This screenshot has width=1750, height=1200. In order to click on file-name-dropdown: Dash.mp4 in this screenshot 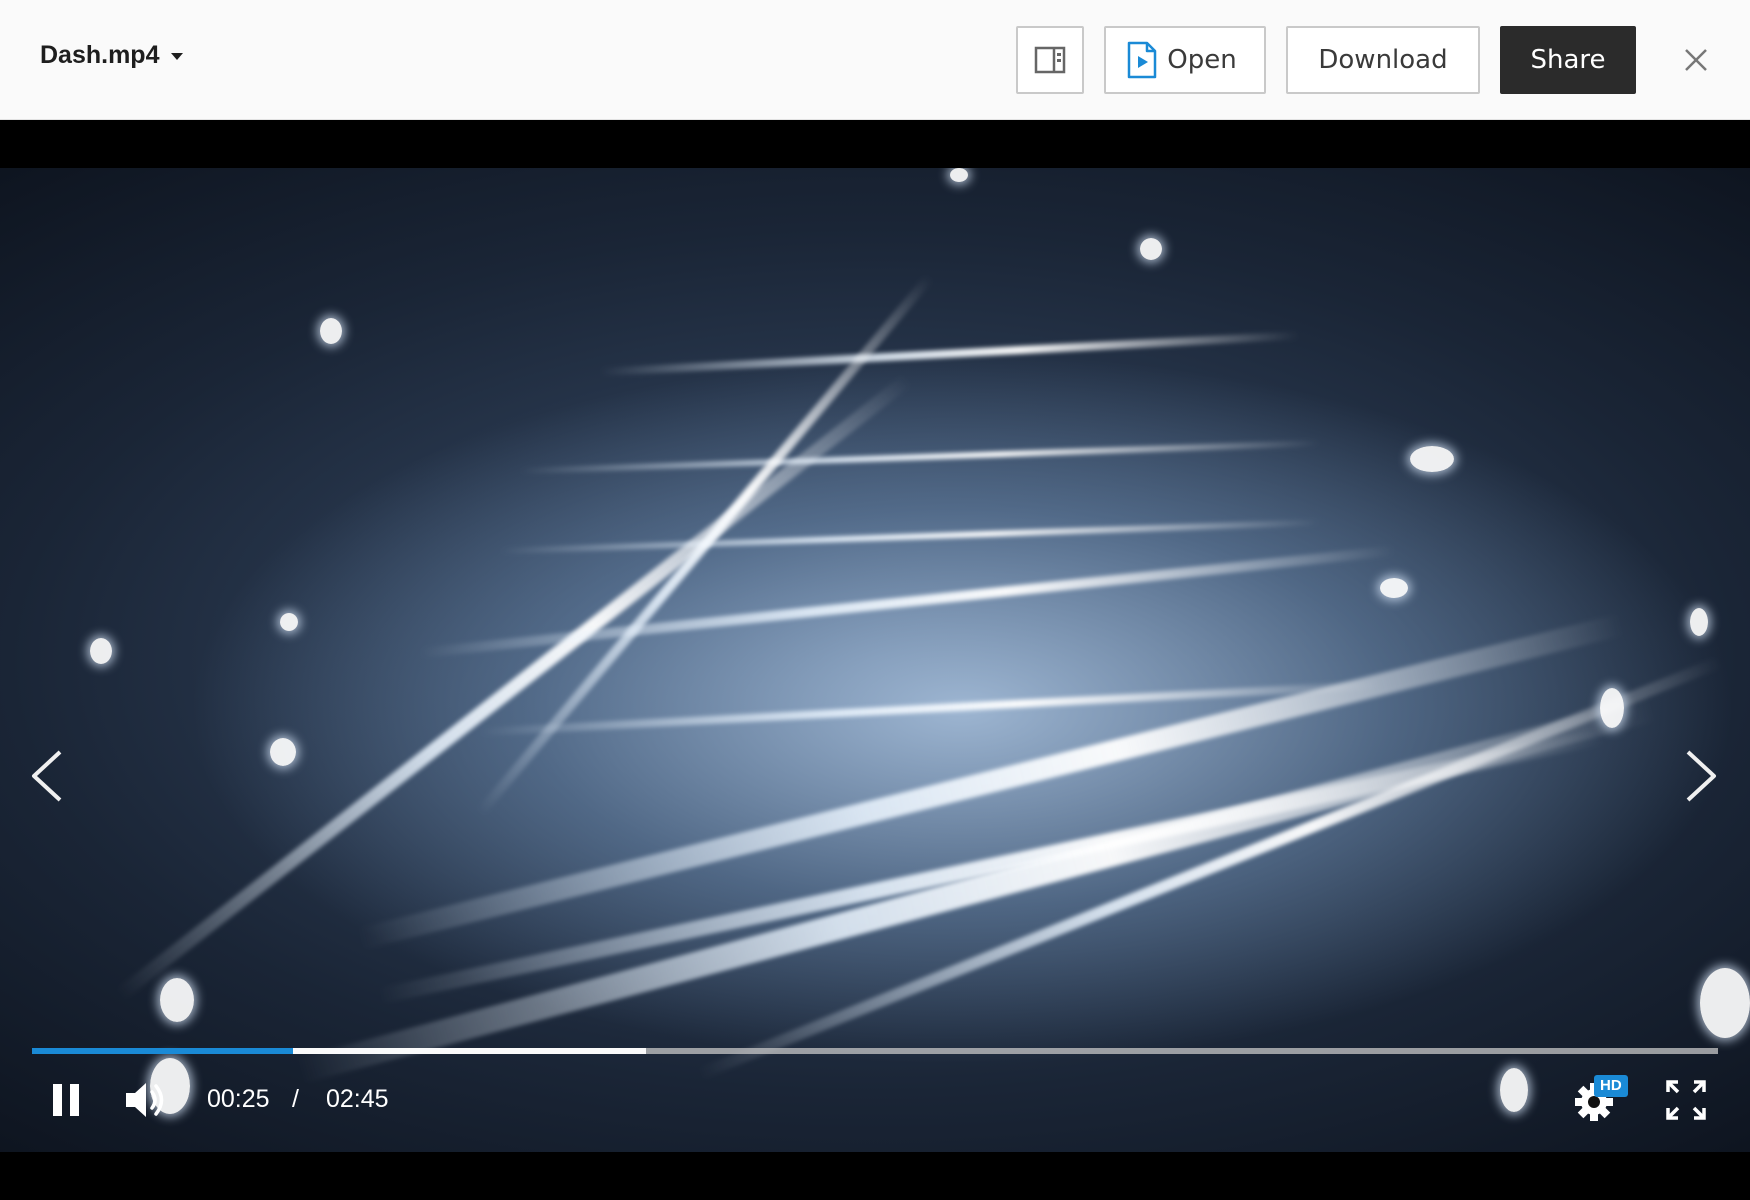, I will do `click(112, 55)`.